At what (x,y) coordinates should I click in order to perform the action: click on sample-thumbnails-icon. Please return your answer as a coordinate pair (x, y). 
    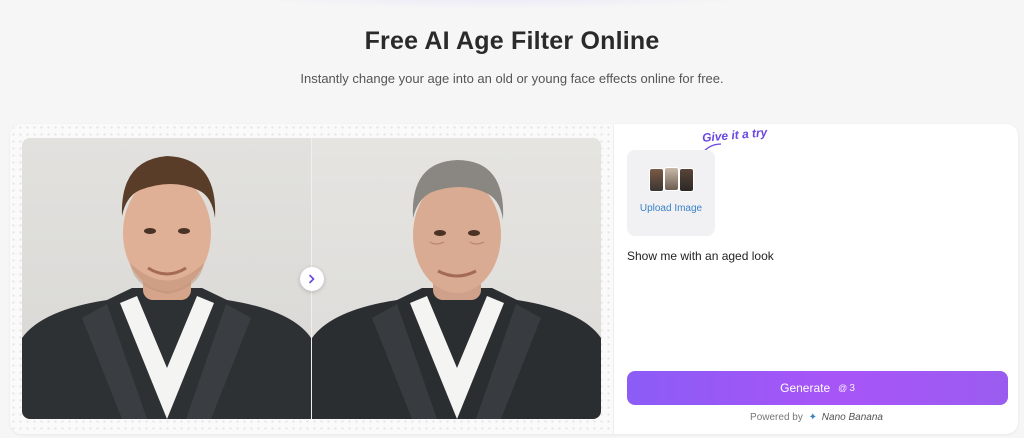
    Looking at the image, I should click on (672, 180).